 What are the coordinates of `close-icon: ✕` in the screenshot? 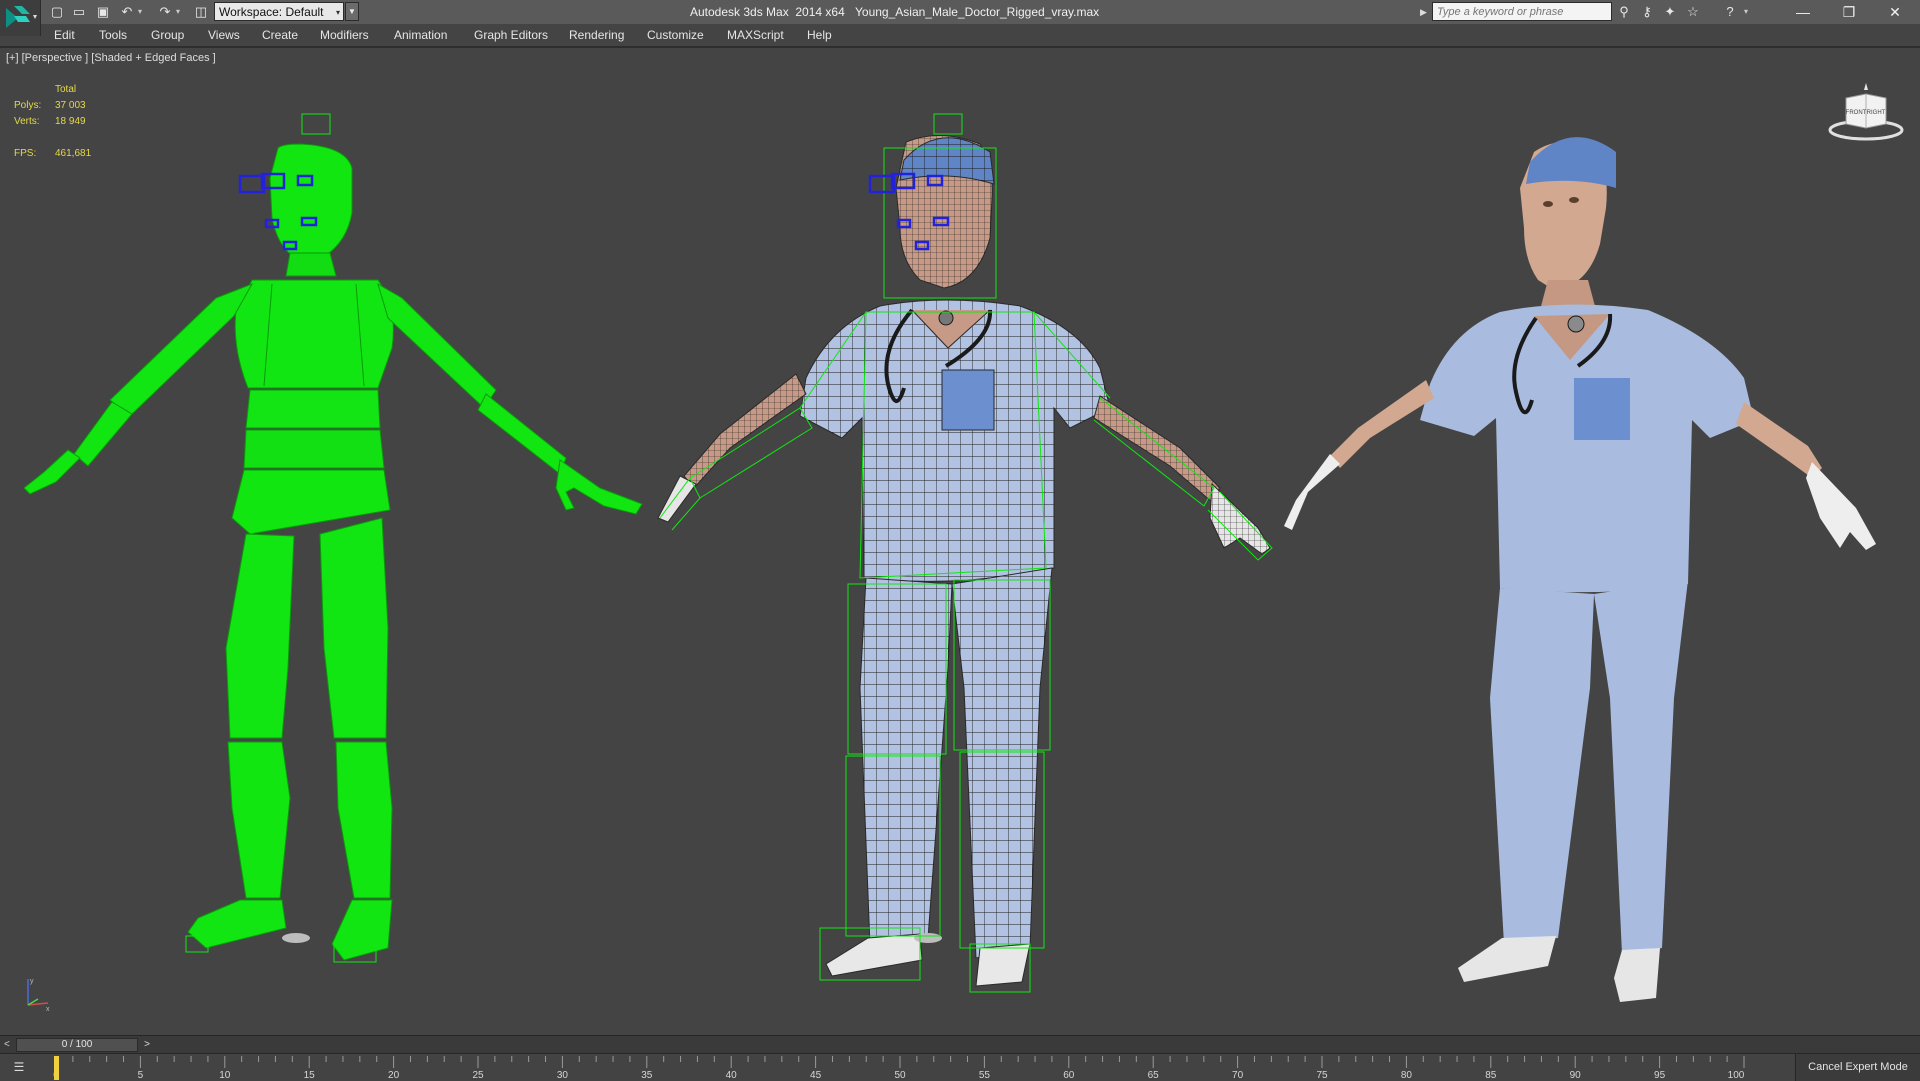 It's located at (1895, 12).